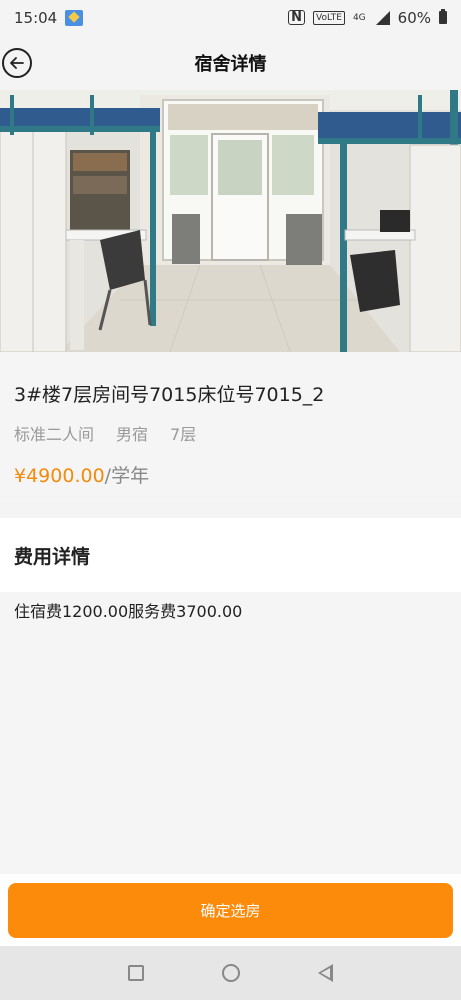 This screenshot has width=461, height=1000. I want to click on signal-icon, so click(382, 17).